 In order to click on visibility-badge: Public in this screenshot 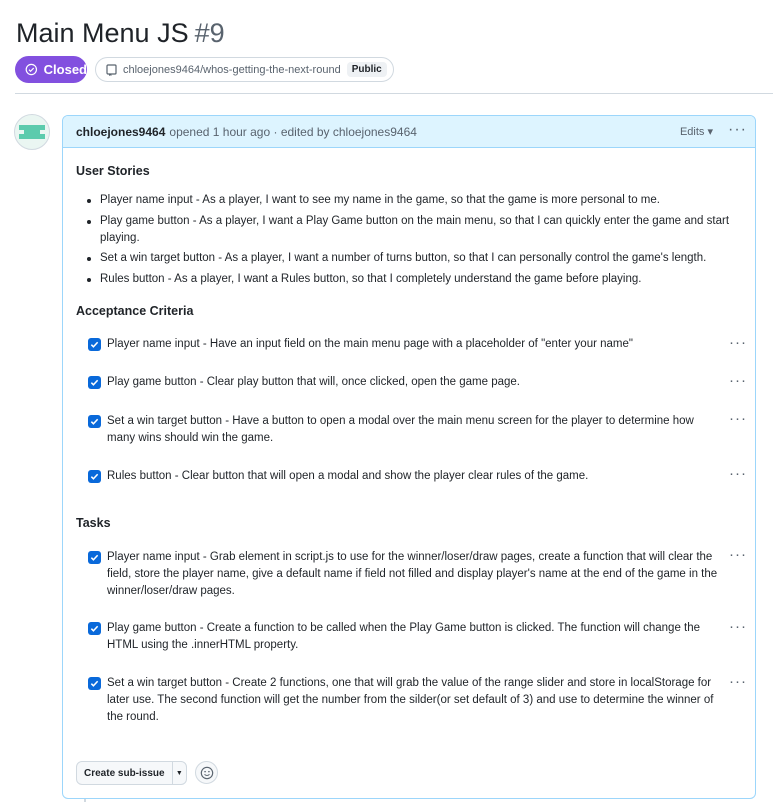, I will do `click(366, 69)`.